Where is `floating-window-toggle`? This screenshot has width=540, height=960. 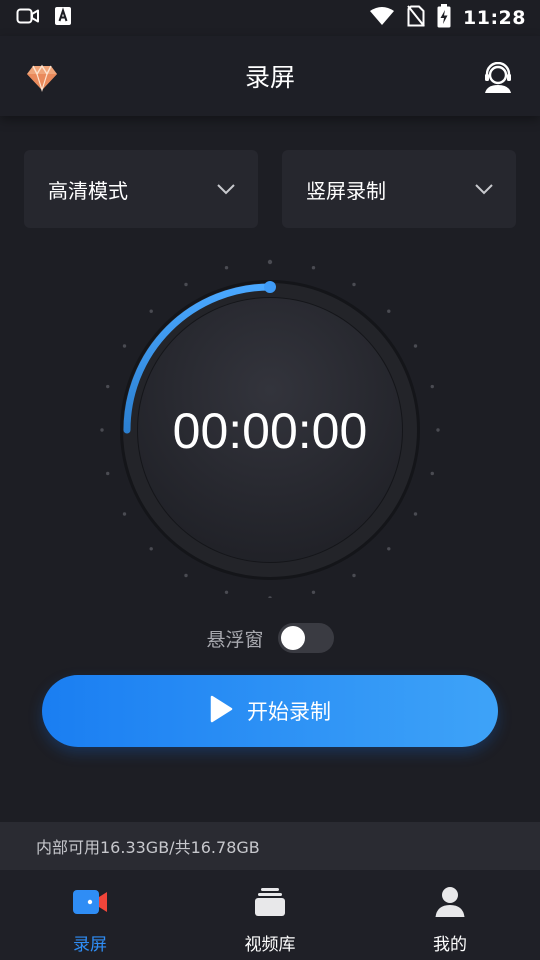
floating-window-toggle is located at coordinates (305, 638).